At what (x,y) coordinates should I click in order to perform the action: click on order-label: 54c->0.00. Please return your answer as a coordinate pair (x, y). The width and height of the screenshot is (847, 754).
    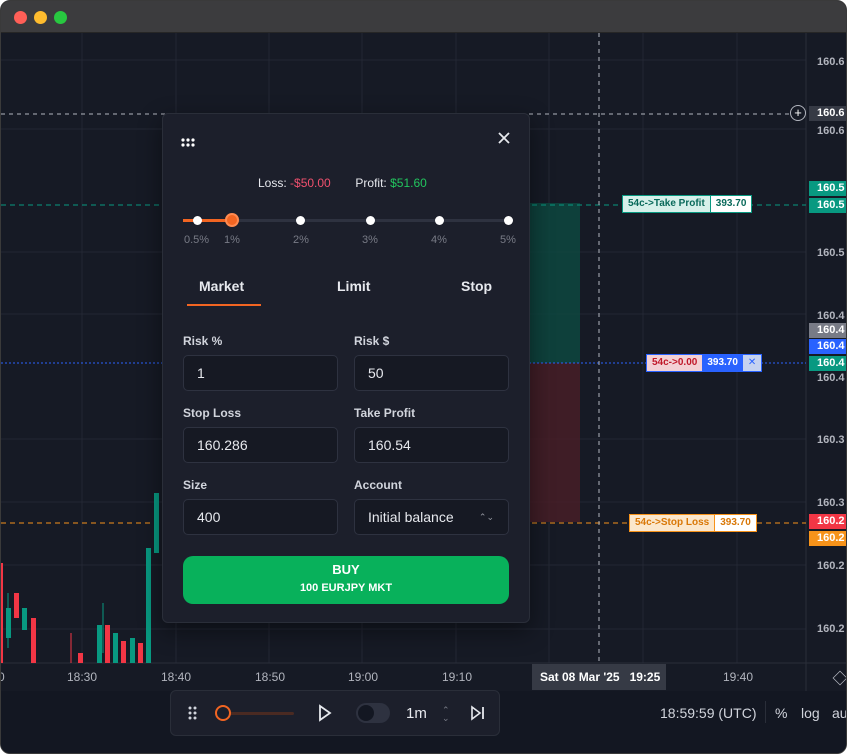
    Looking at the image, I should click on (675, 362).